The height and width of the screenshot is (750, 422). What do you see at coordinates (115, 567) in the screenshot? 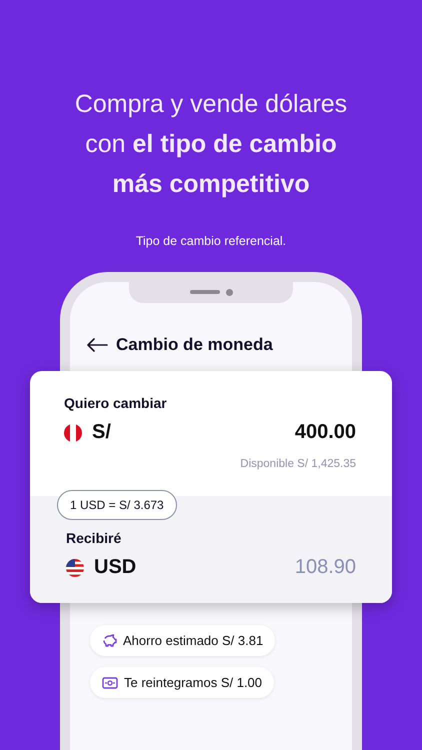
I see `currency-code: USD` at bounding box center [115, 567].